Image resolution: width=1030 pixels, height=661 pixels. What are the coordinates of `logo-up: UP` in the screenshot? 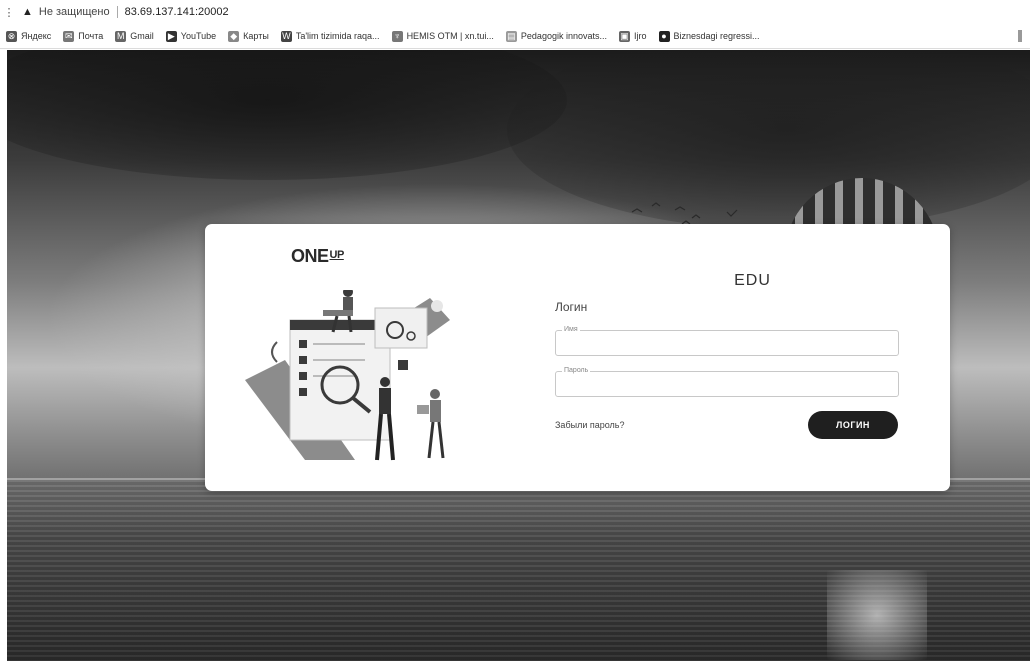 It's located at (337, 255).